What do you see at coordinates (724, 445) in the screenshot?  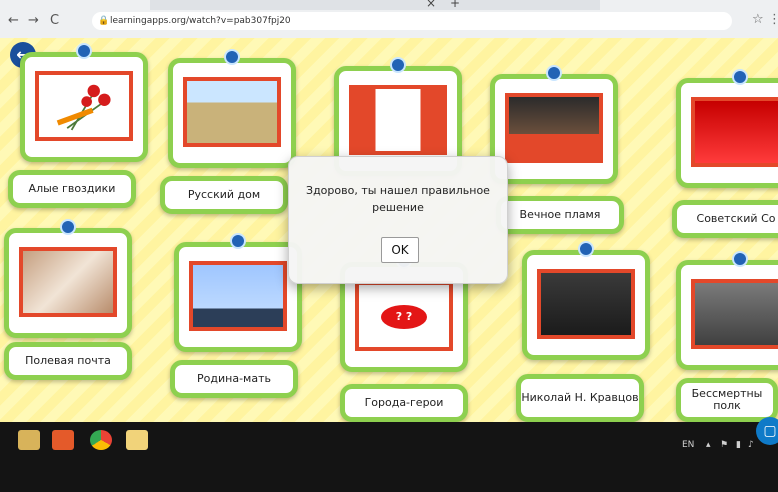 I see `flag-icon: ⚑` at bounding box center [724, 445].